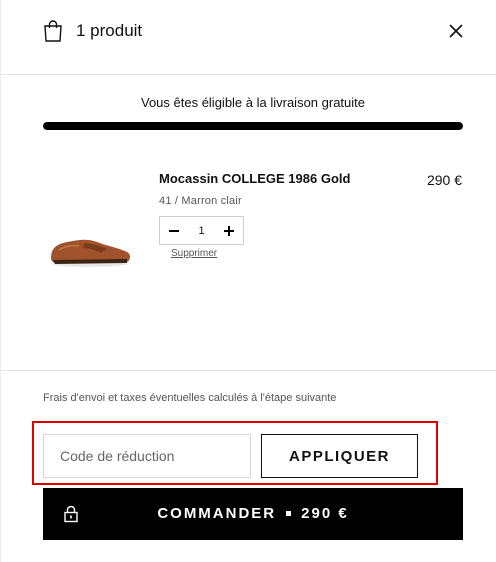 The height and width of the screenshot is (562, 496). I want to click on checkout-button: COMMANDER 290 €, so click(253, 514).